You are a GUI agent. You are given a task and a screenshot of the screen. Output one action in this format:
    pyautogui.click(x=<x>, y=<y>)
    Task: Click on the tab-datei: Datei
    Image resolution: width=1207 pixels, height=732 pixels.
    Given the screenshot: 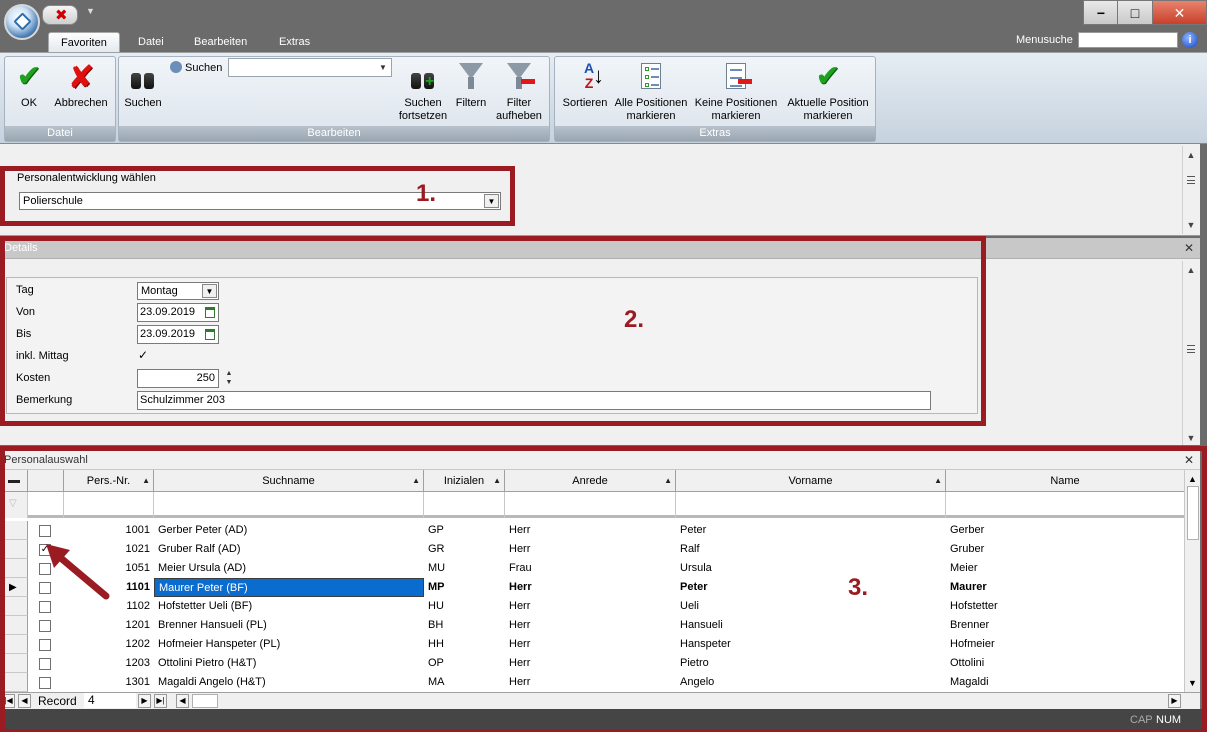 What is the action you would take?
    pyautogui.click(x=151, y=42)
    